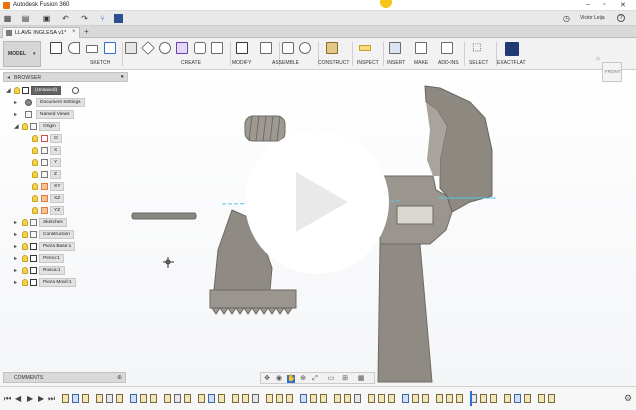 This screenshot has width=636, height=410. Describe the element at coordinates (471, 398) in the screenshot. I see `timeline-marker` at that location.